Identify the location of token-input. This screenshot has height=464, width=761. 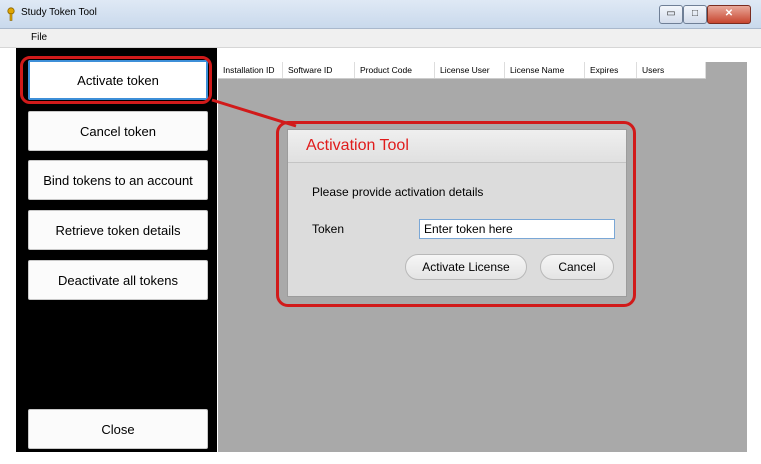
(517, 229).